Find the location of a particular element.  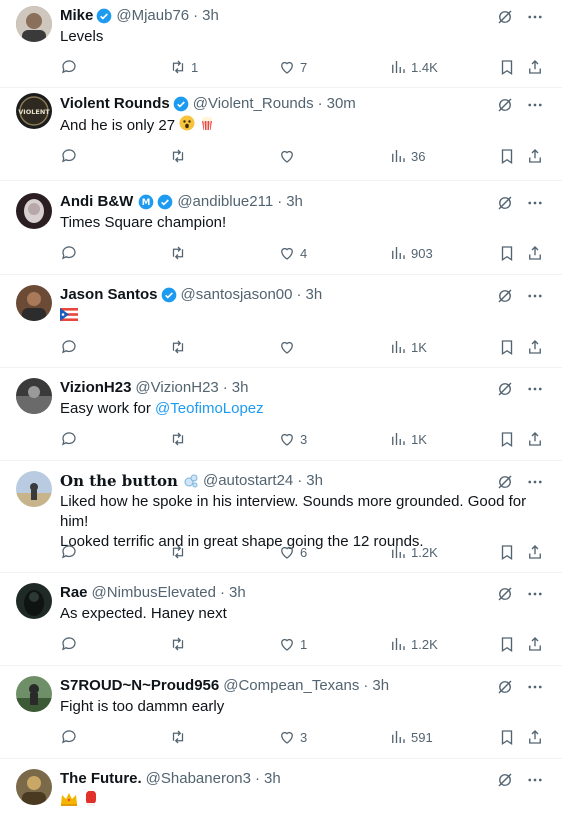

views-button: 36 is located at coordinates (407, 156).